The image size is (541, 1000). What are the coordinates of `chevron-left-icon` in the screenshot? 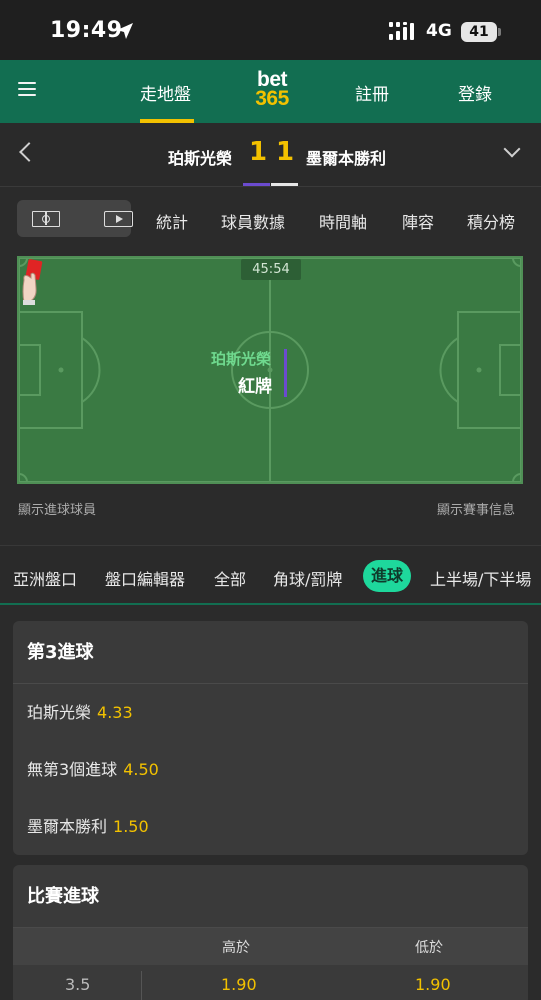 It's located at (29, 152).